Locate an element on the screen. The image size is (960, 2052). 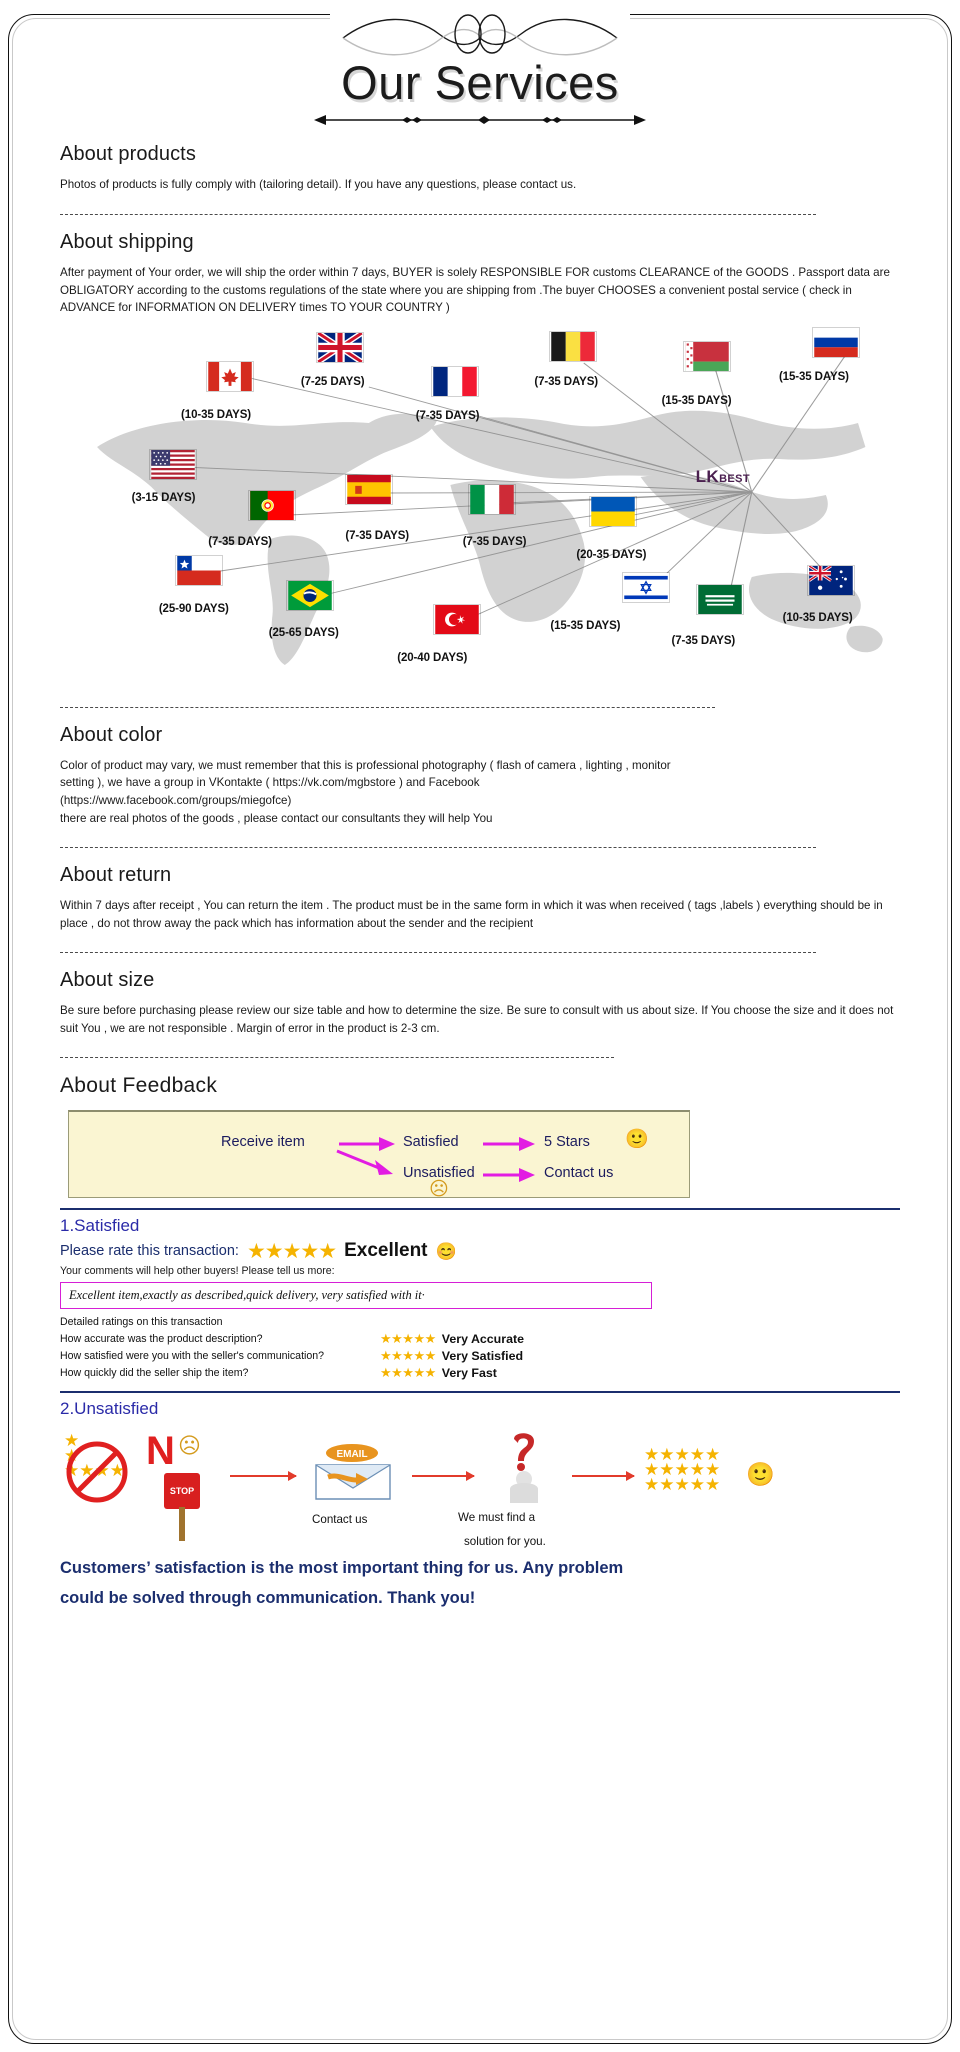
stop-sign-icon: STOP is located at coordinates (182, 1491).